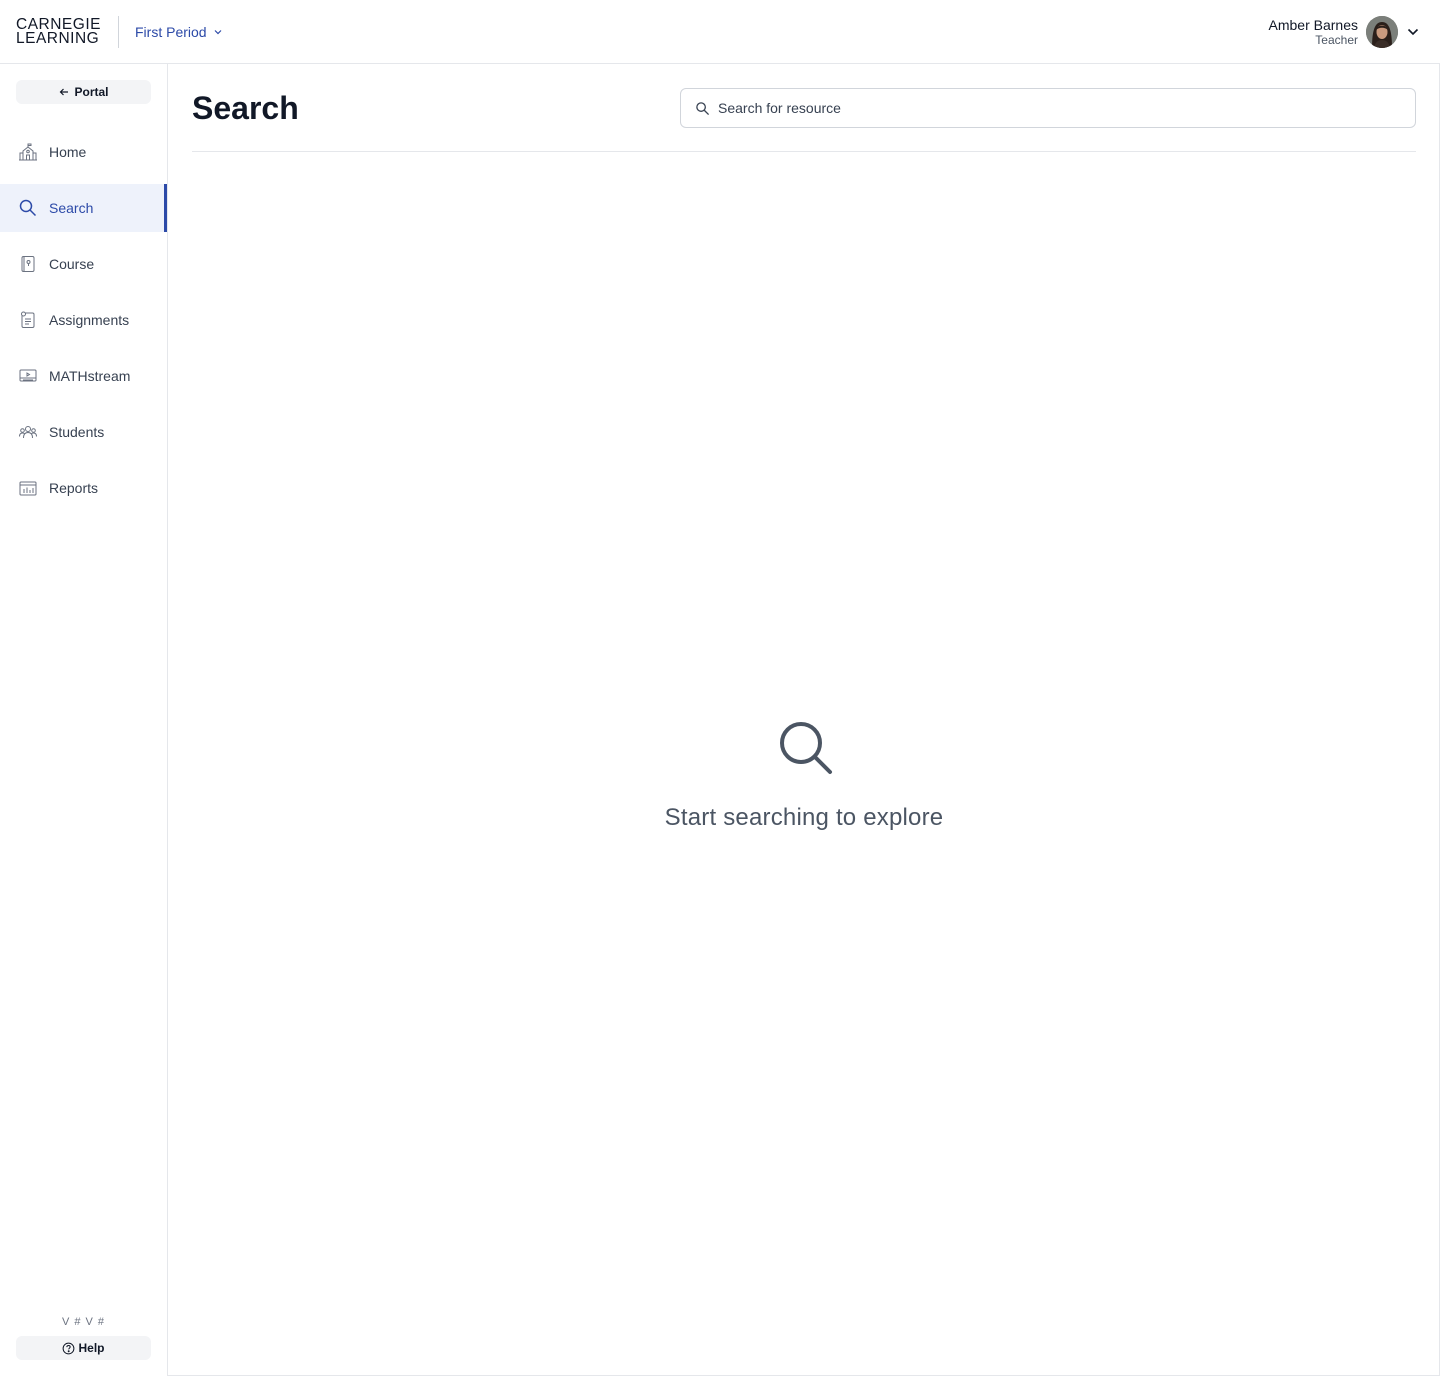 The image size is (1440, 1376). I want to click on help-button: Help, so click(83, 1348).